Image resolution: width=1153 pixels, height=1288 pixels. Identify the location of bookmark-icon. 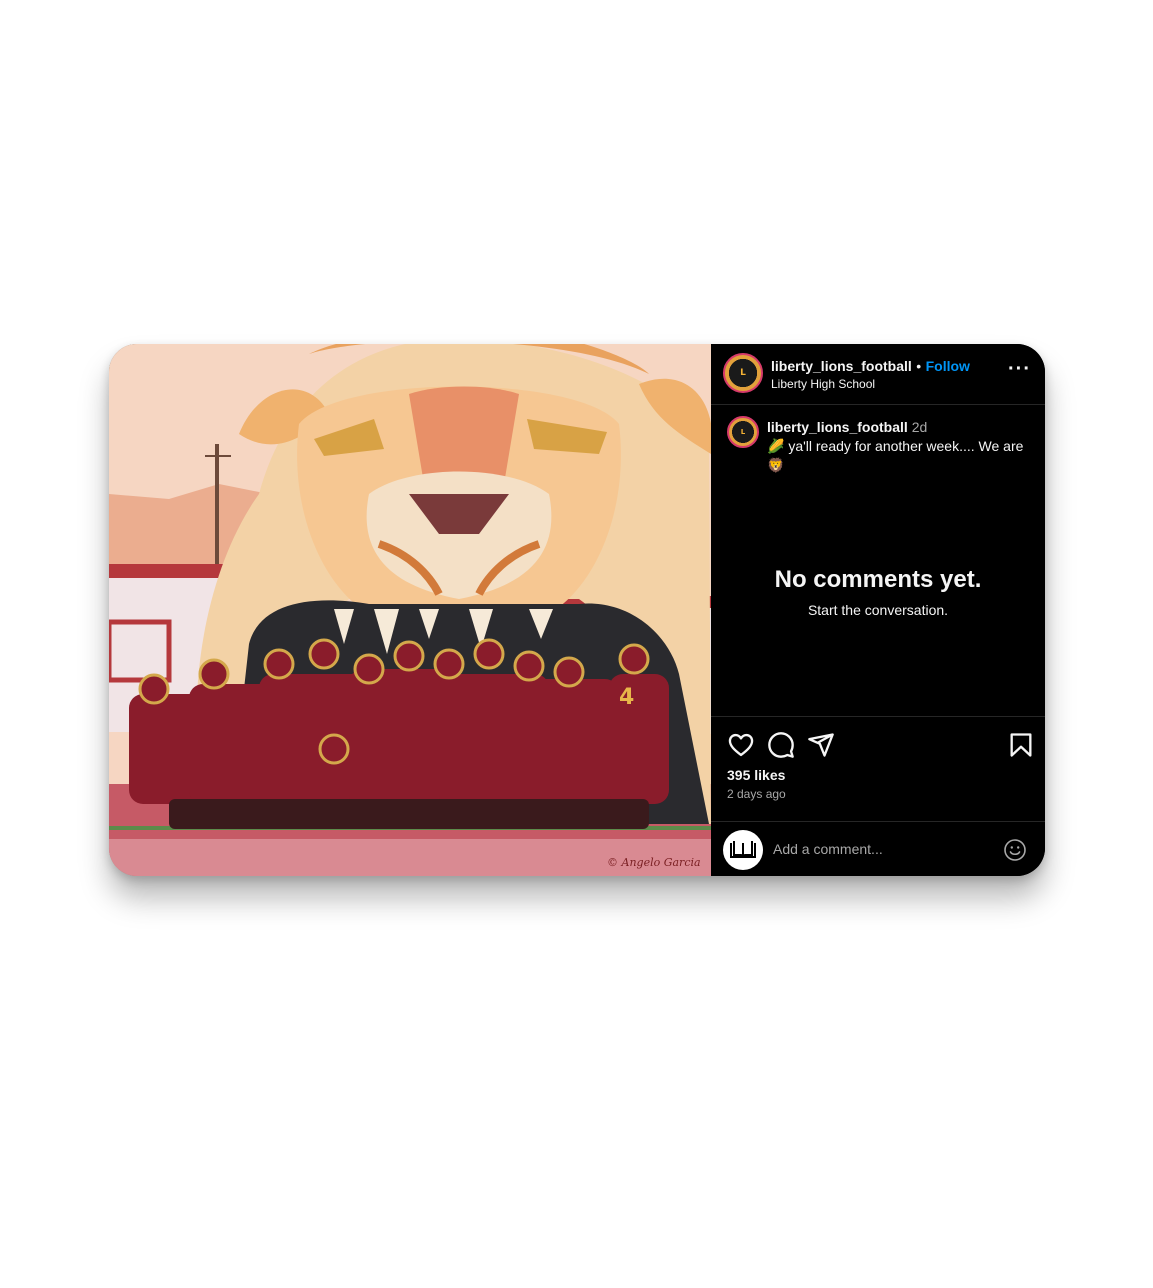
(1021, 745).